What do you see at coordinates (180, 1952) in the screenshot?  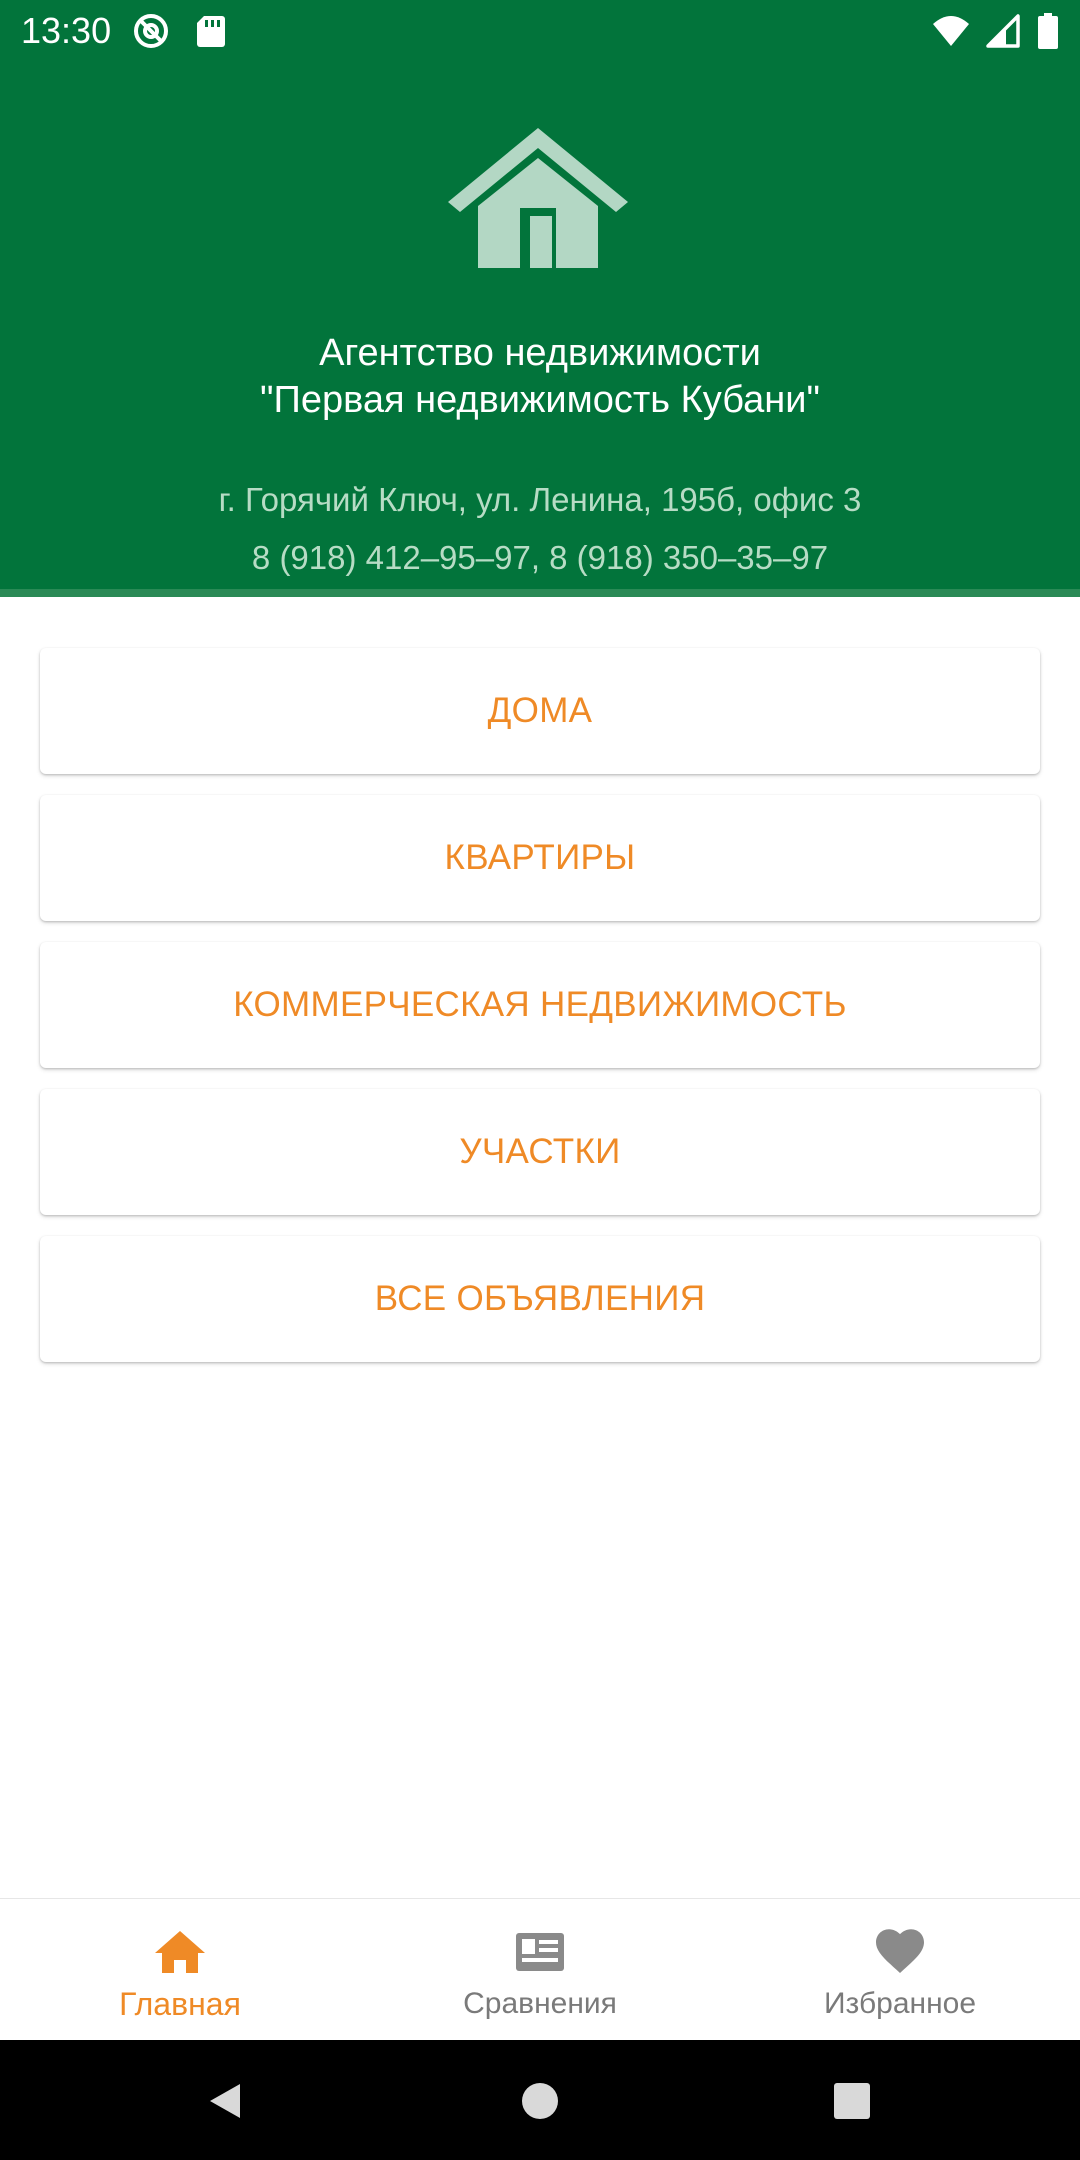 I see `home-icon` at bounding box center [180, 1952].